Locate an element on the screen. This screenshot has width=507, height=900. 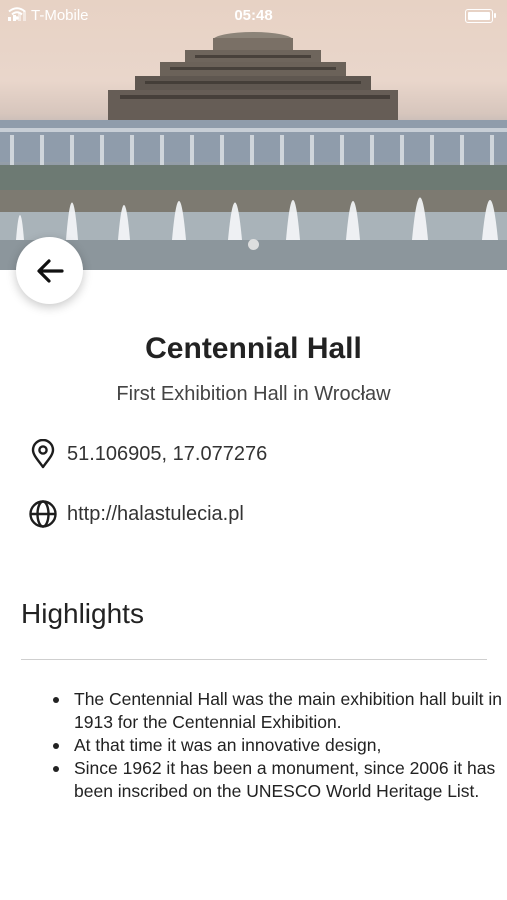
website-row: http://halastulecia.pl is located at coordinates (136, 514).